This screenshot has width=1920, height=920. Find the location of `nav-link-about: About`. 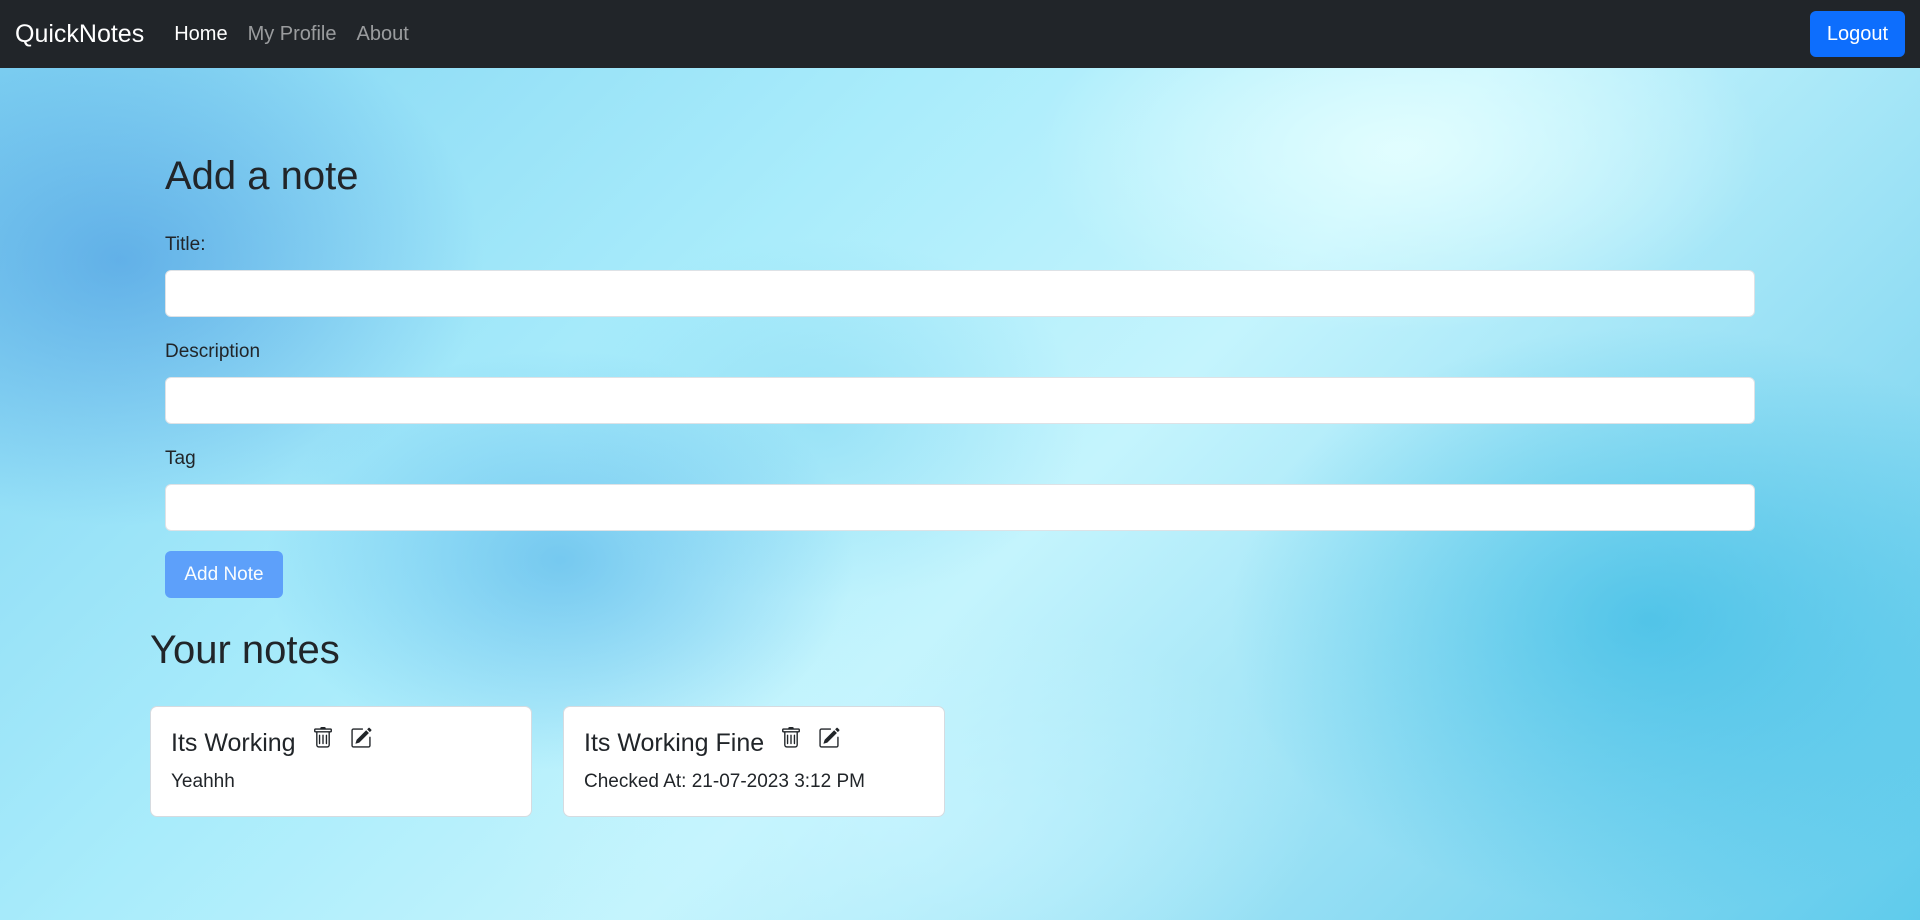

nav-link-about: About is located at coordinates (382, 34).